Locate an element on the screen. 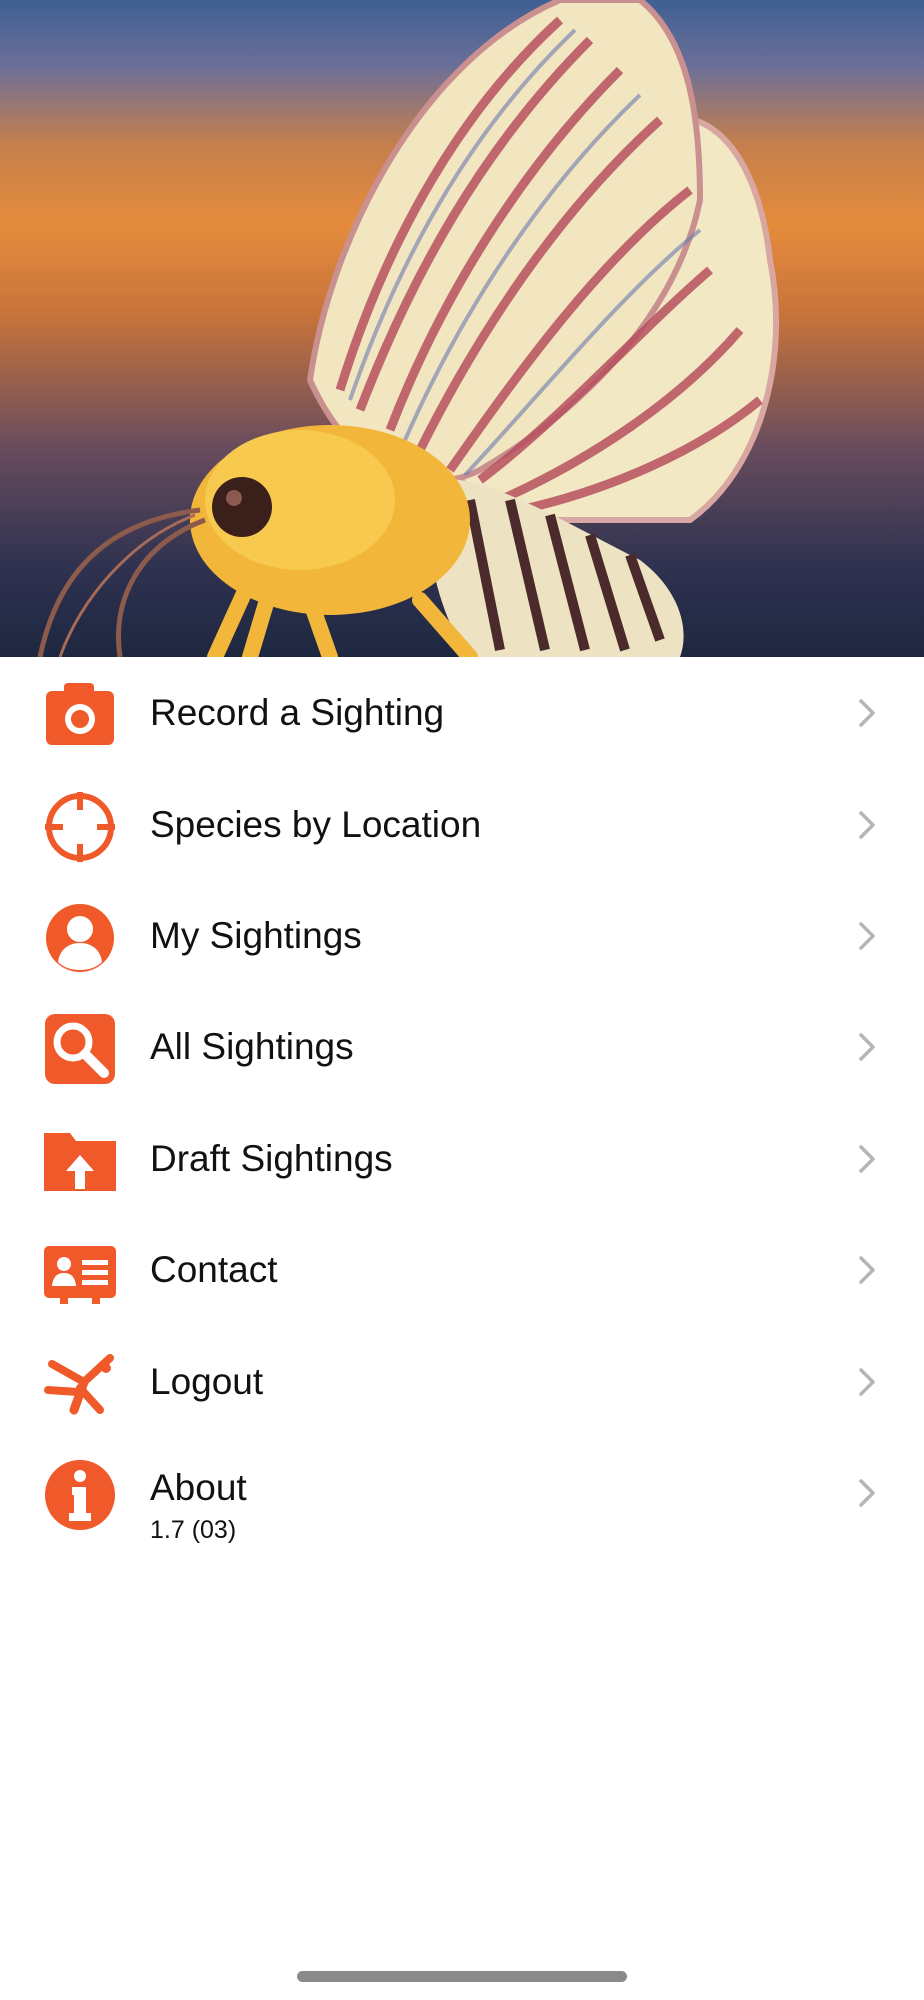 The width and height of the screenshot is (924, 2000). folder-upload-icon is located at coordinates (80, 1161).